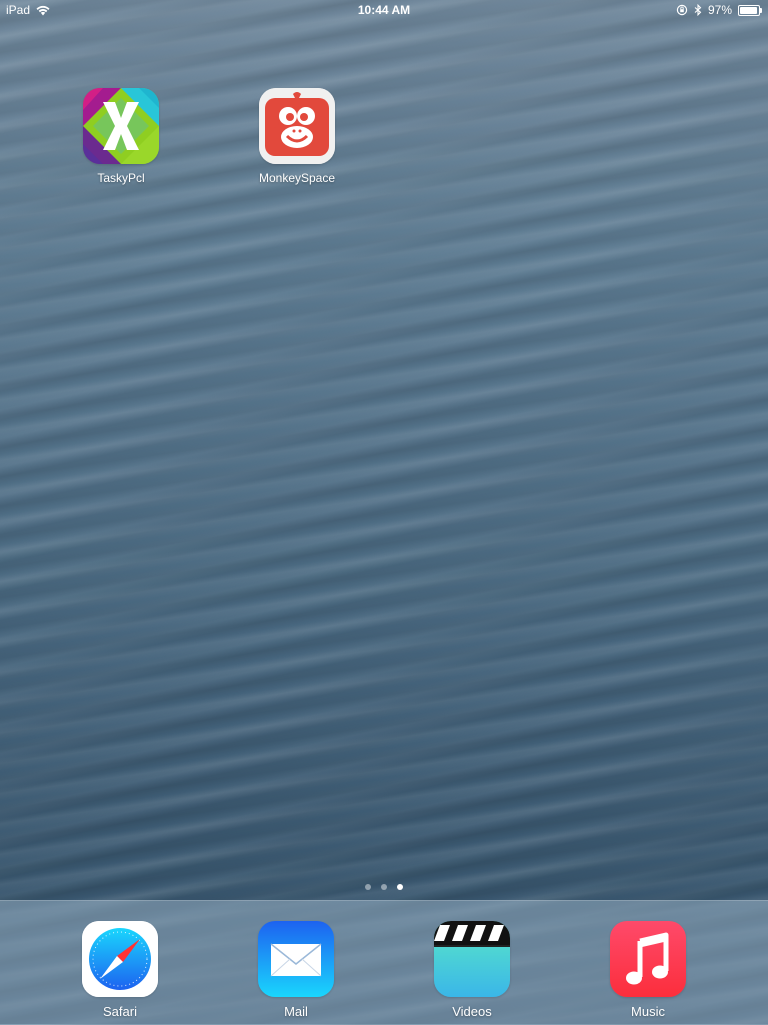 This screenshot has width=768, height=1025. Describe the element at coordinates (296, 959) in the screenshot. I see `mail-envelope-icon` at that location.